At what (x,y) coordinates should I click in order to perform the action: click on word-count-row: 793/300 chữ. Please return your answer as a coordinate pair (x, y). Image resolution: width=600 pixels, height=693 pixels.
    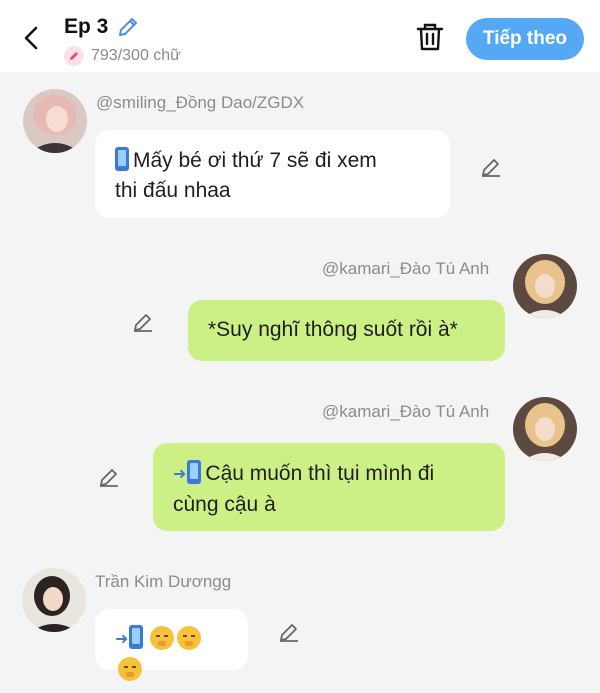
    Looking at the image, I should click on (122, 56).